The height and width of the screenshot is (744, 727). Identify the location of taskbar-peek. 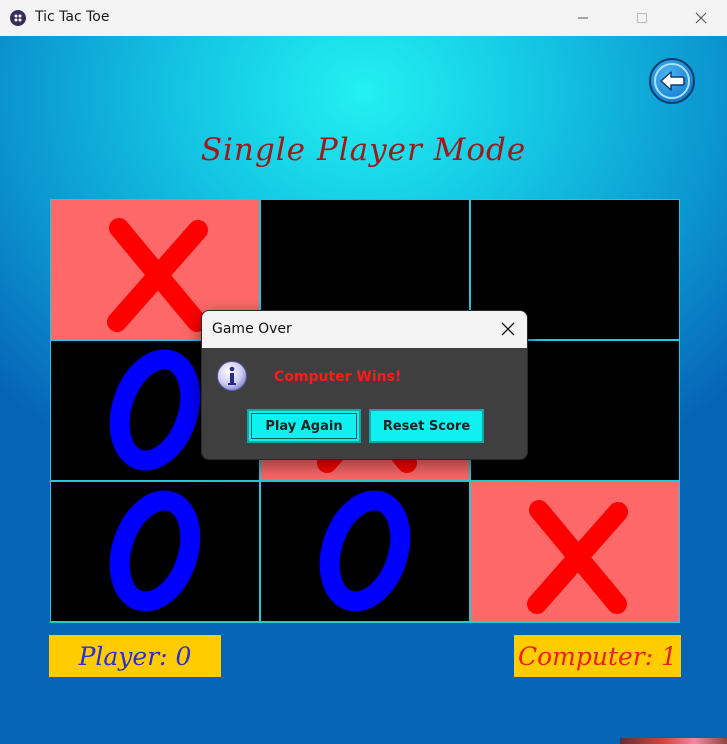
(673, 741).